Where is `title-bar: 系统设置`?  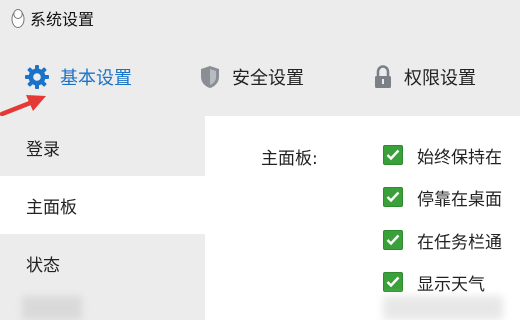 title-bar: 系统设置 is located at coordinates (260, 18).